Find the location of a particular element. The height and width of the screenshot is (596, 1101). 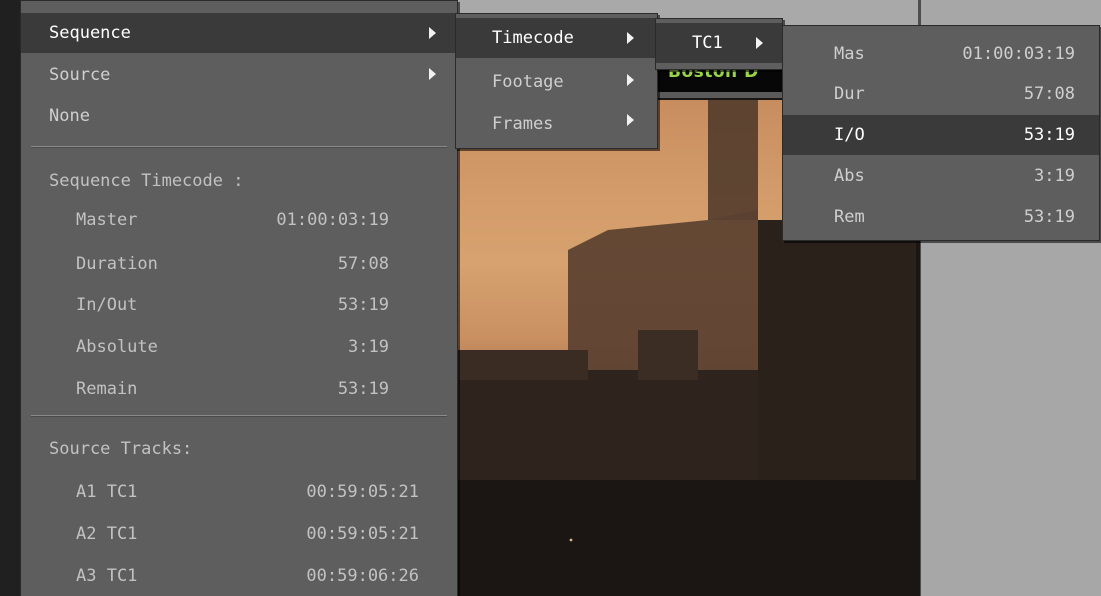

menu-item-tc1: TC1 is located at coordinates (719, 43).